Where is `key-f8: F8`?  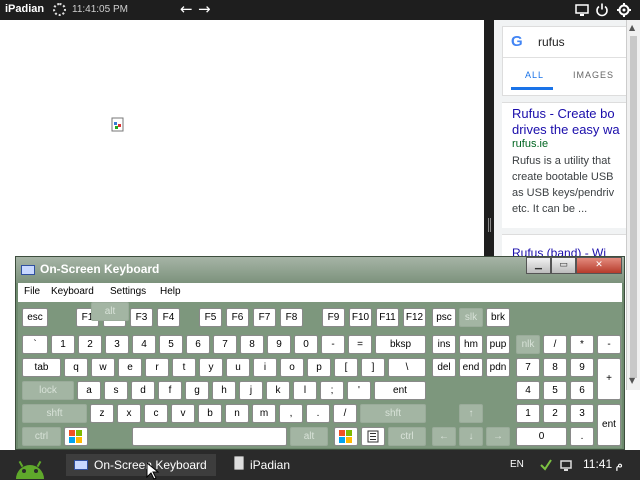
key-f8: F8 is located at coordinates (291, 317).